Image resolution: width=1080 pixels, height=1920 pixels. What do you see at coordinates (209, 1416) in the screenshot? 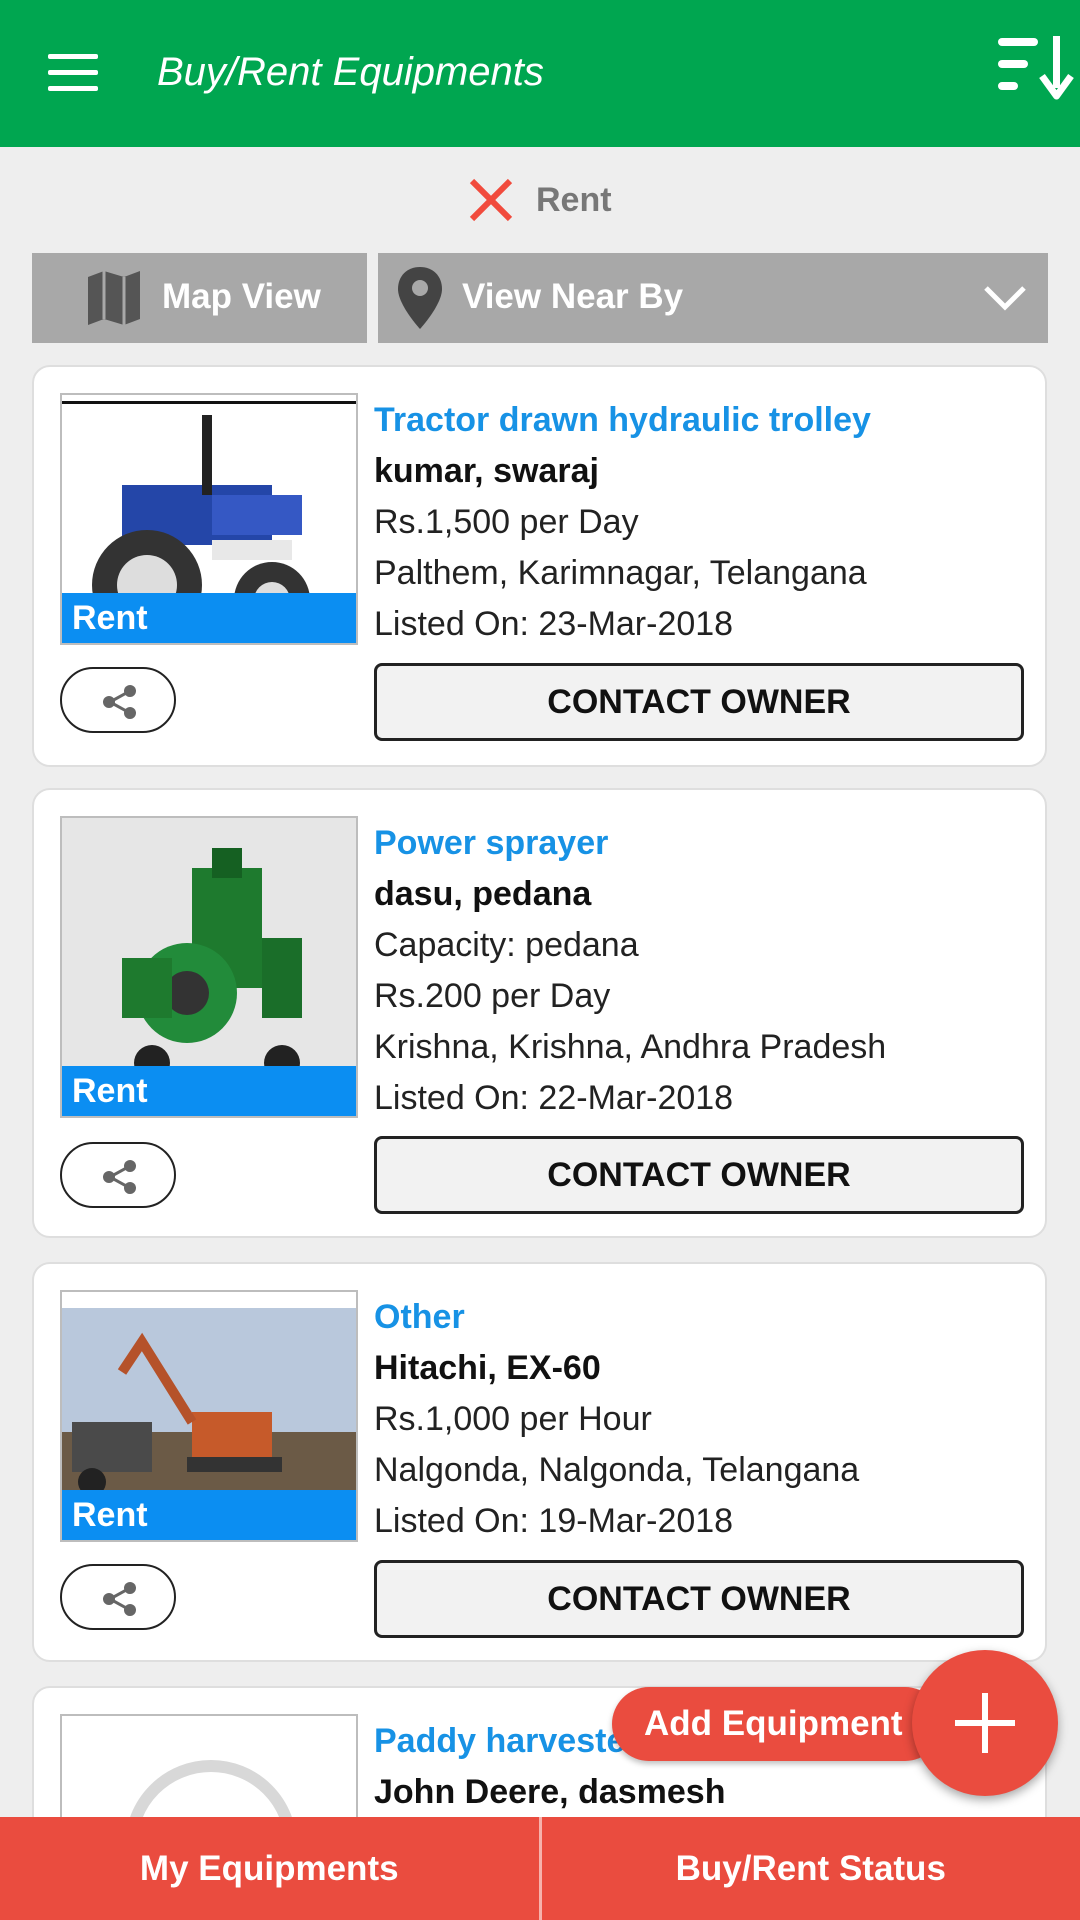
I see `excavator-image: Rent` at bounding box center [209, 1416].